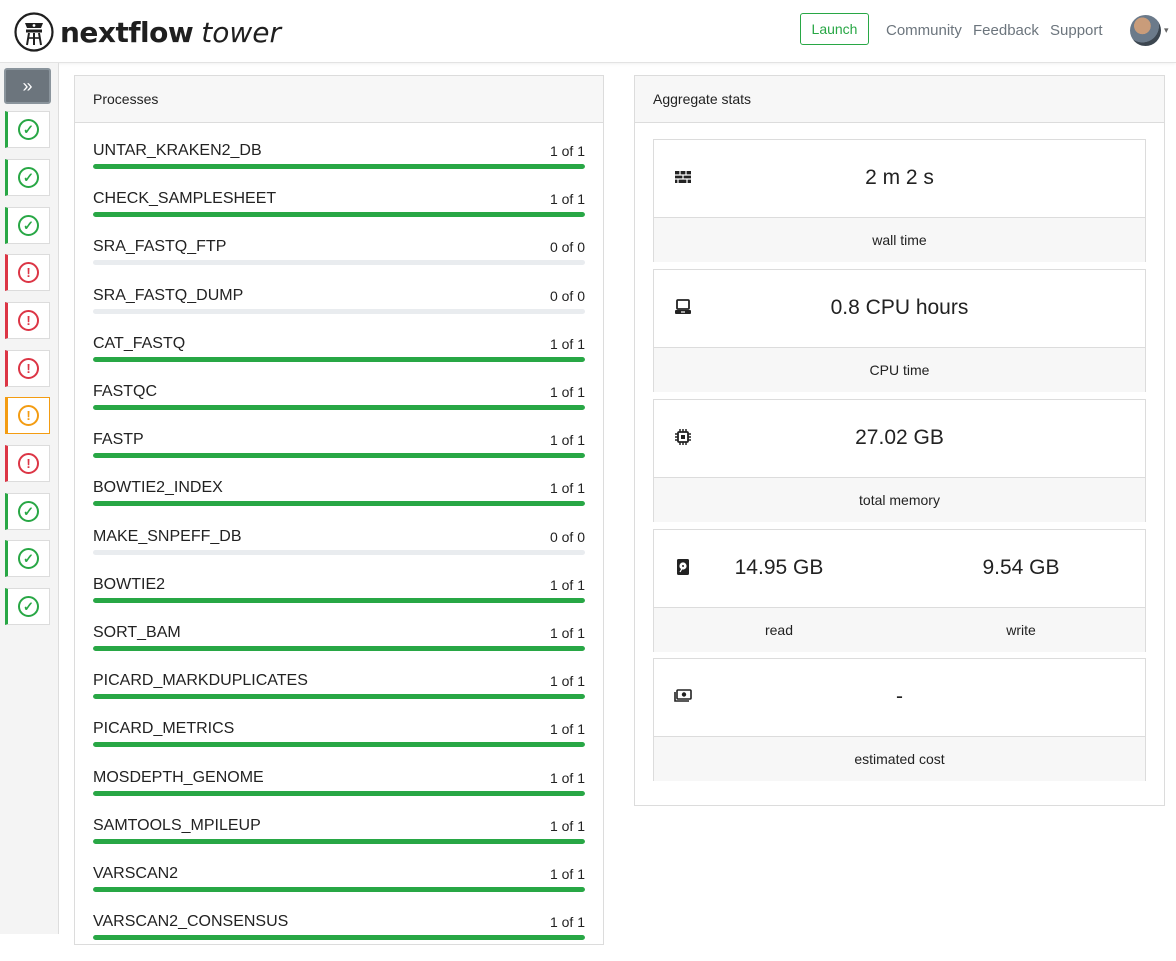 The width and height of the screenshot is (1176, 961). I want to click on process-name: SRA_FASTQ_DUMP, so click(168, 295).